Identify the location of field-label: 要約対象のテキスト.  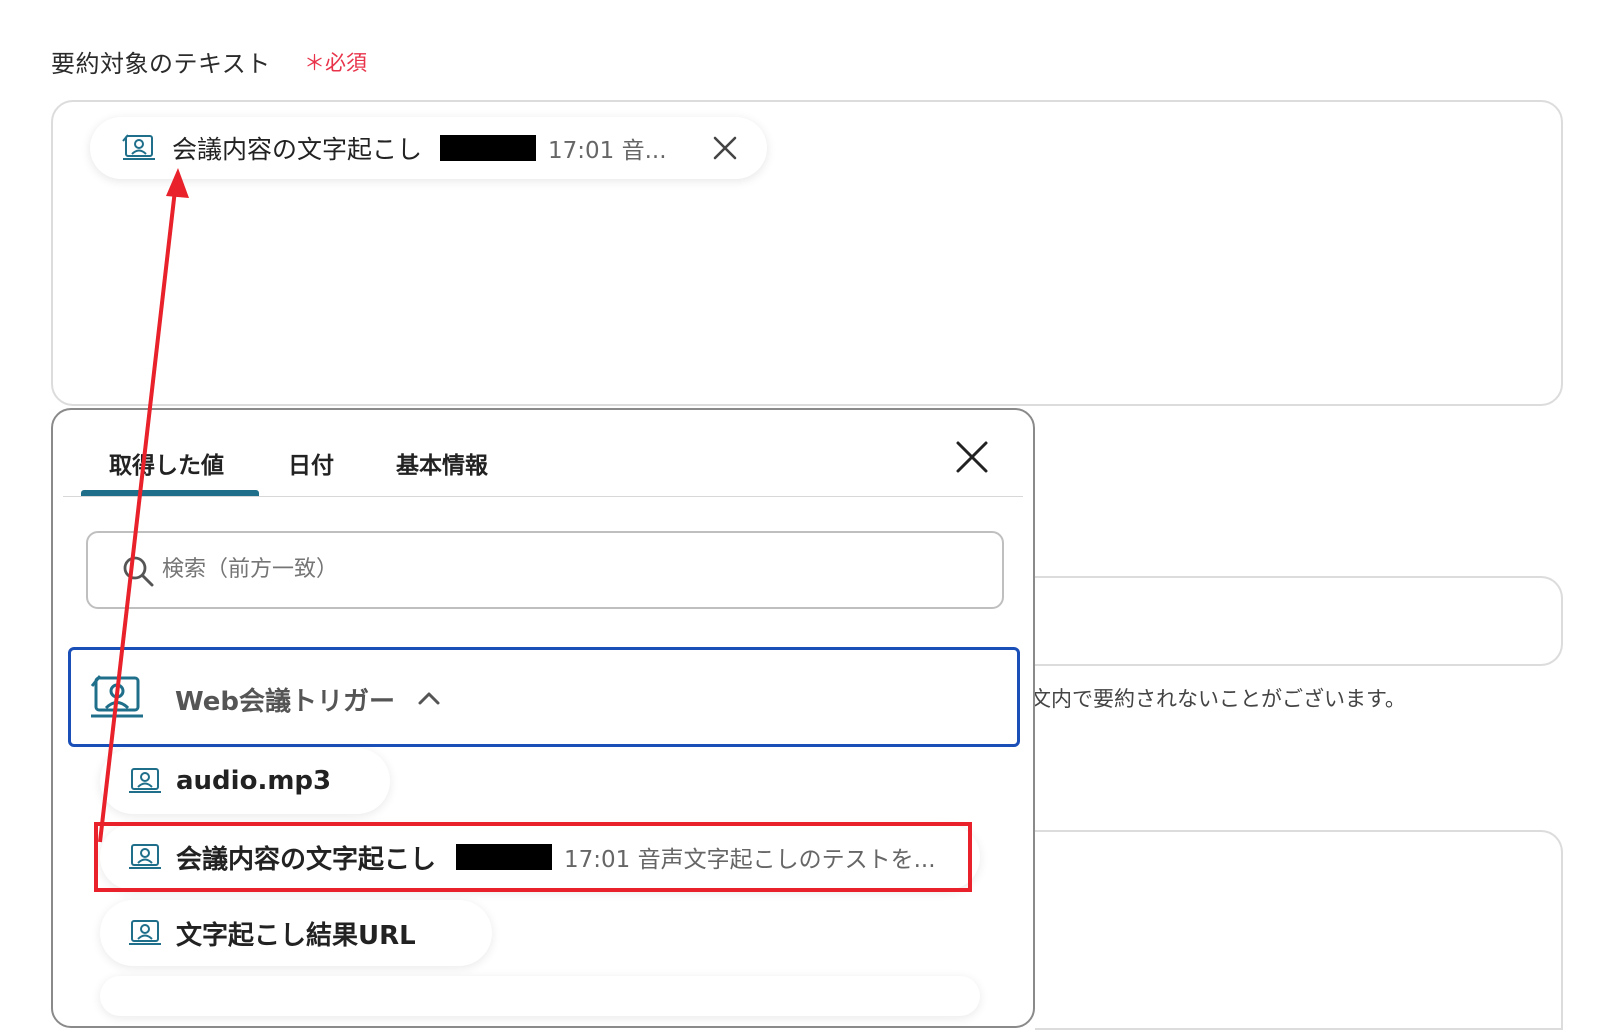
(161, 64).